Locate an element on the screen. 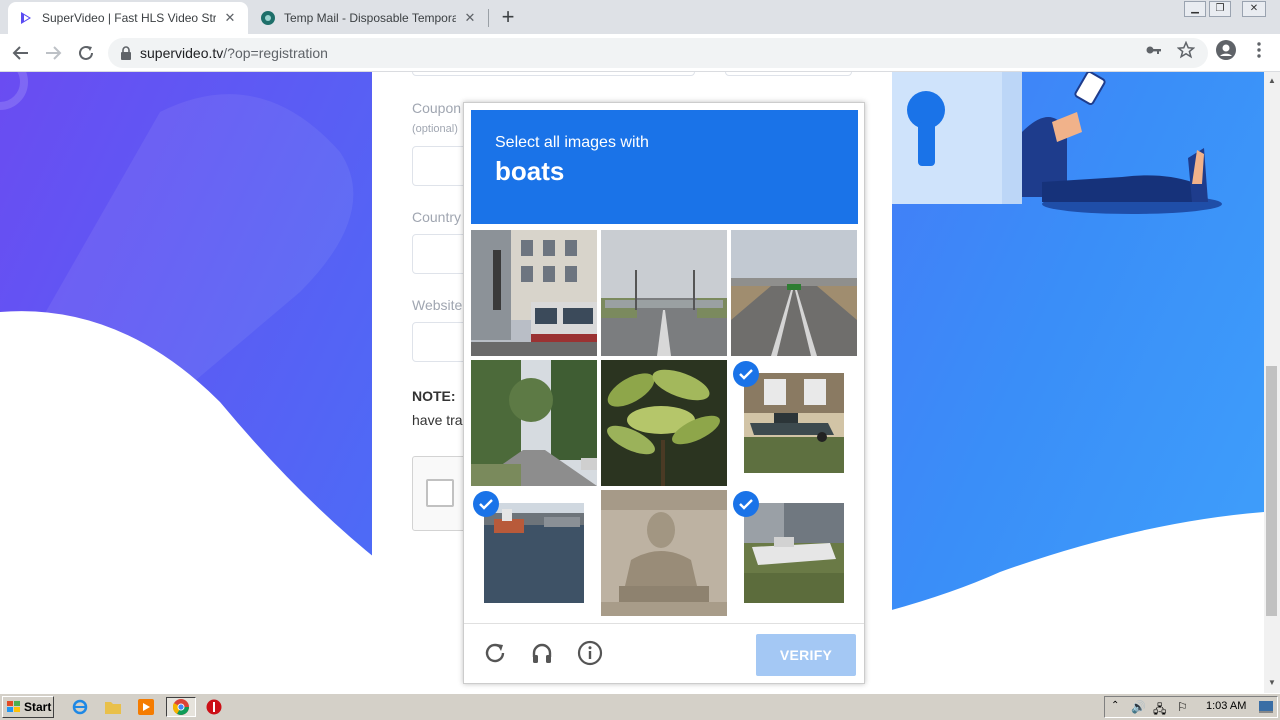 This screenshot has height=720, width=1280. network-icon: 🖧 is located at coordinates (1159, 710).